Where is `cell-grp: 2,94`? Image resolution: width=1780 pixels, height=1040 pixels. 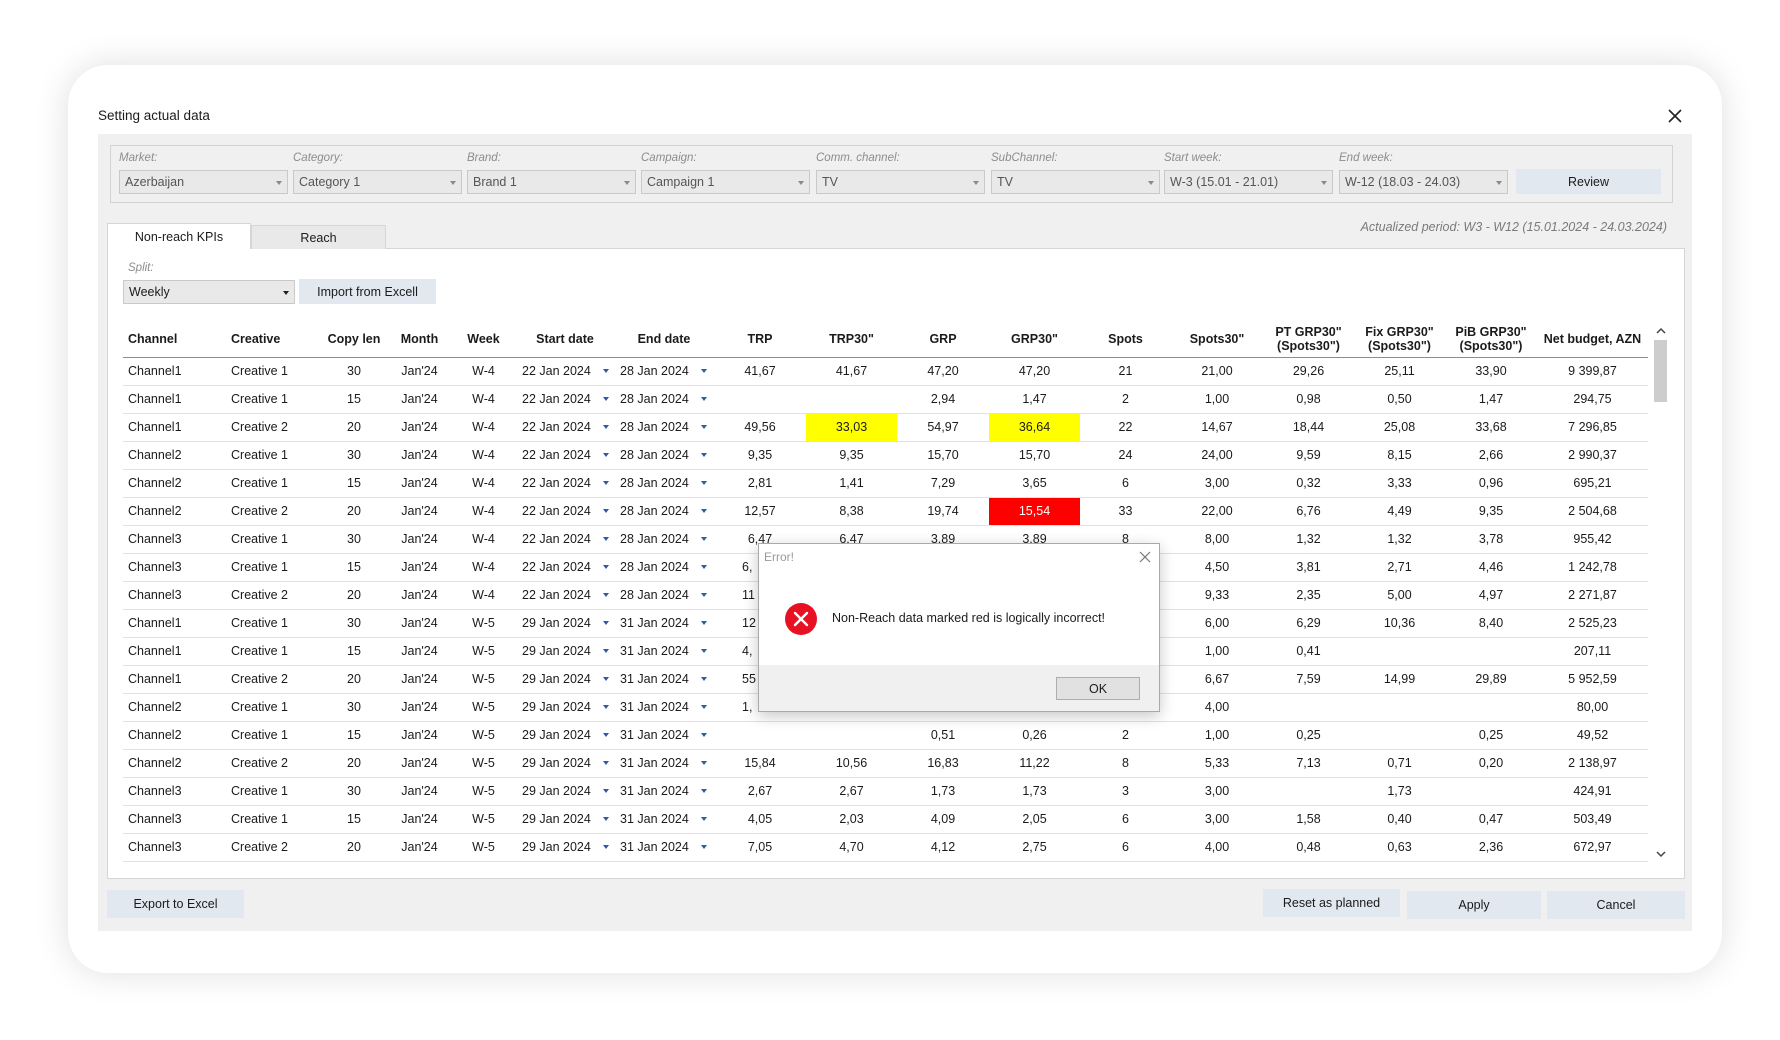
cell-grp: 2,94 is located at coordinates (943, 399).